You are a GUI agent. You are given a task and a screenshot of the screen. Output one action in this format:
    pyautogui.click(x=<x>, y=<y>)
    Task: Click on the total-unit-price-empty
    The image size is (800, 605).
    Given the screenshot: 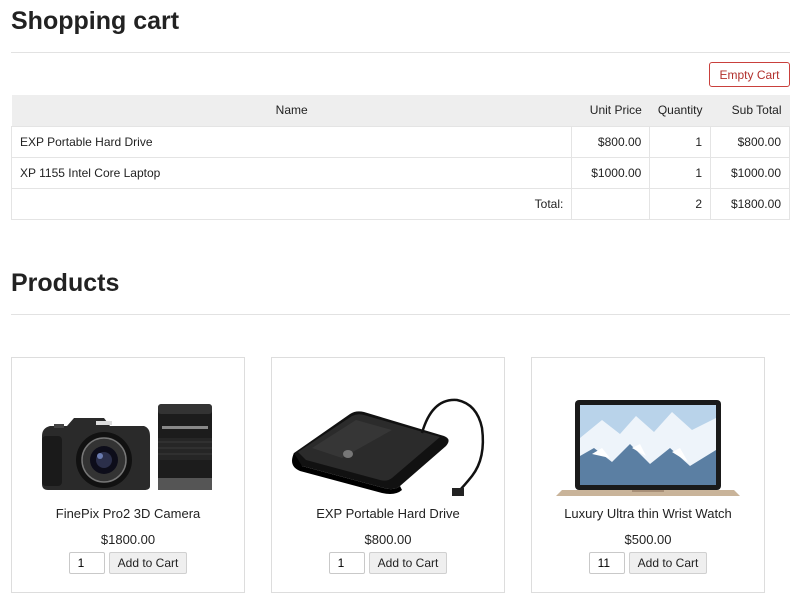 What is the action you would take?
    pyautogui.click(x=611, y=203)
    